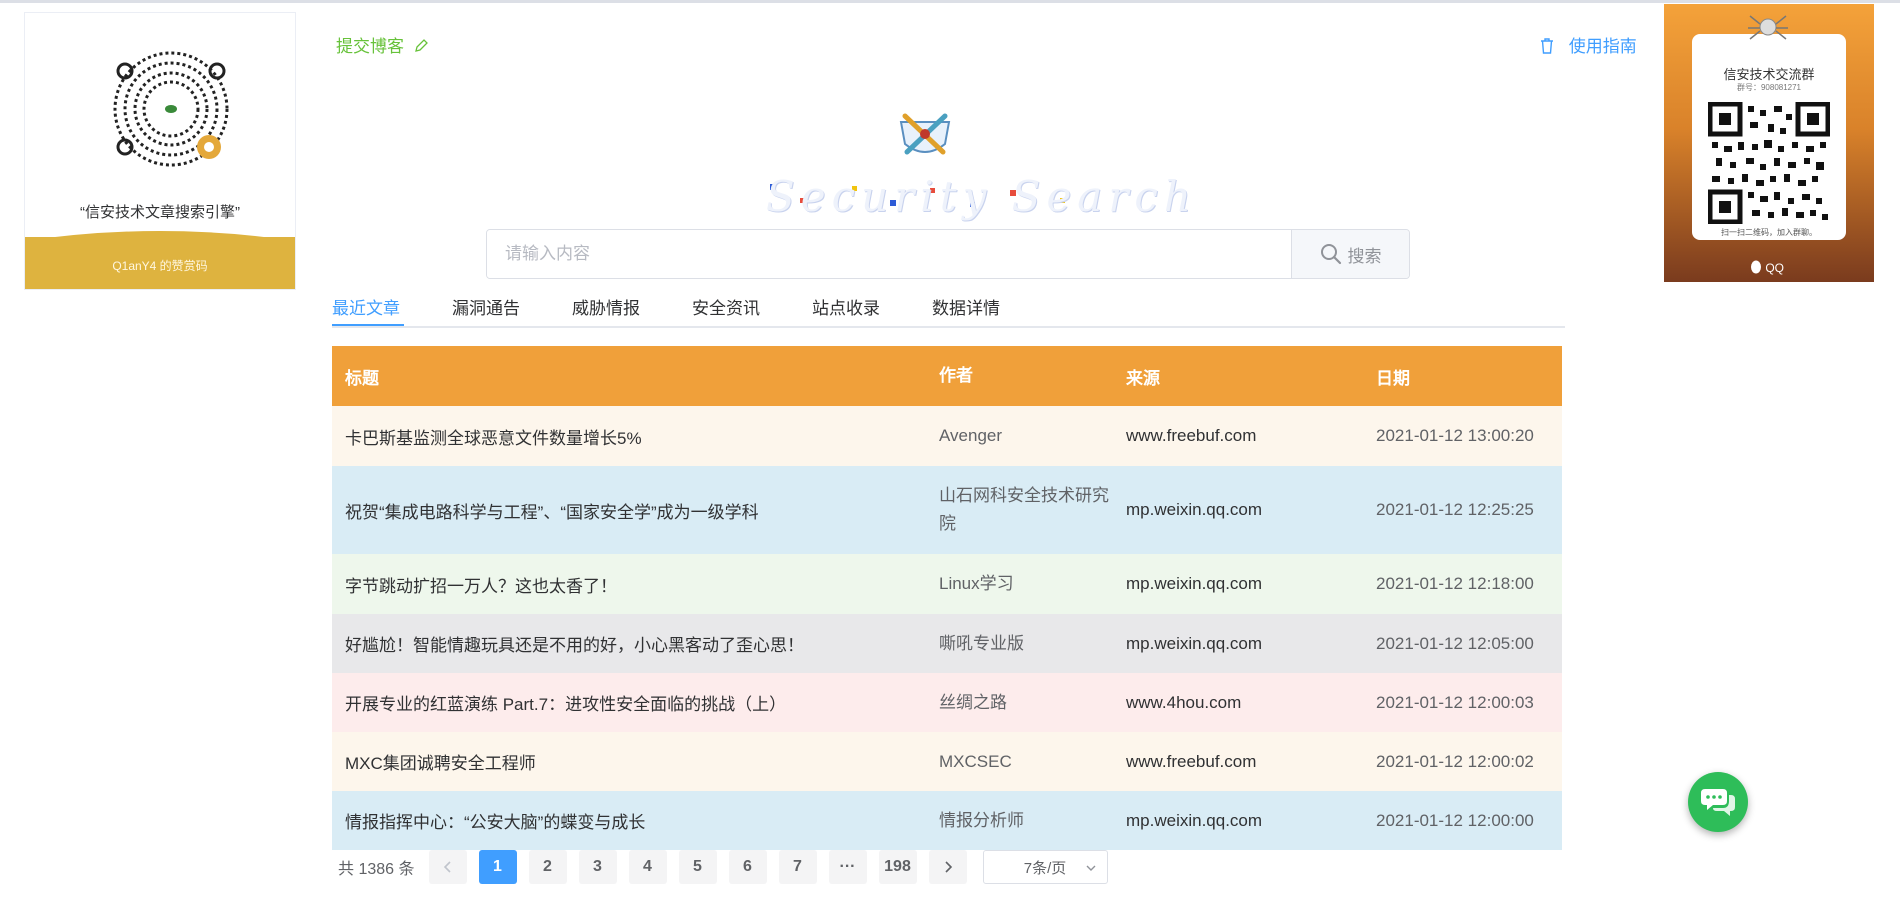 The width and height of the screenshot is (1900, 903). Describe the element at coordinates (160, 263) in the screenshot. I see `donation-band: Q1anY4 的赞赏码` at that location.